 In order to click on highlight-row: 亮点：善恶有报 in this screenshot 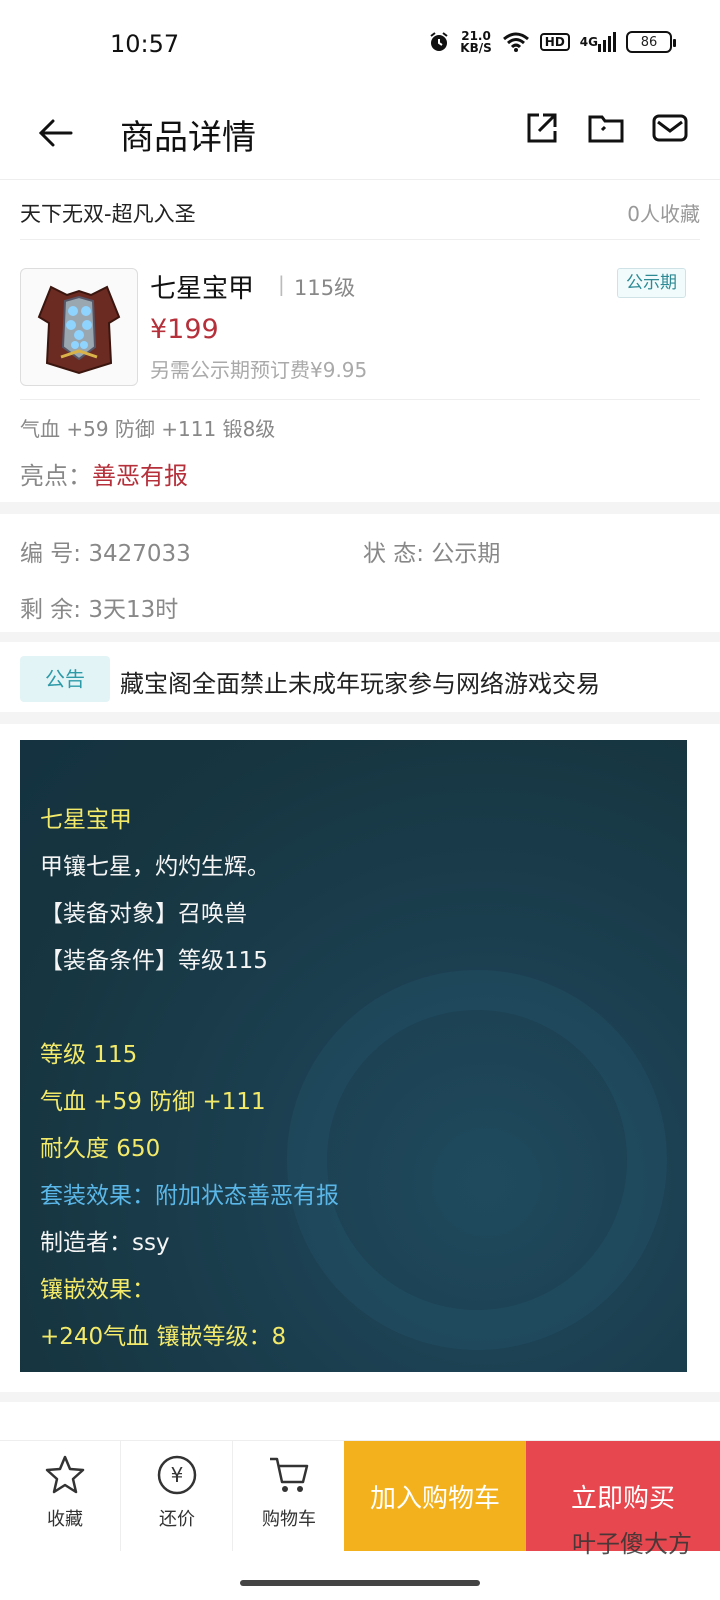, I will do `click(104, 473)`.